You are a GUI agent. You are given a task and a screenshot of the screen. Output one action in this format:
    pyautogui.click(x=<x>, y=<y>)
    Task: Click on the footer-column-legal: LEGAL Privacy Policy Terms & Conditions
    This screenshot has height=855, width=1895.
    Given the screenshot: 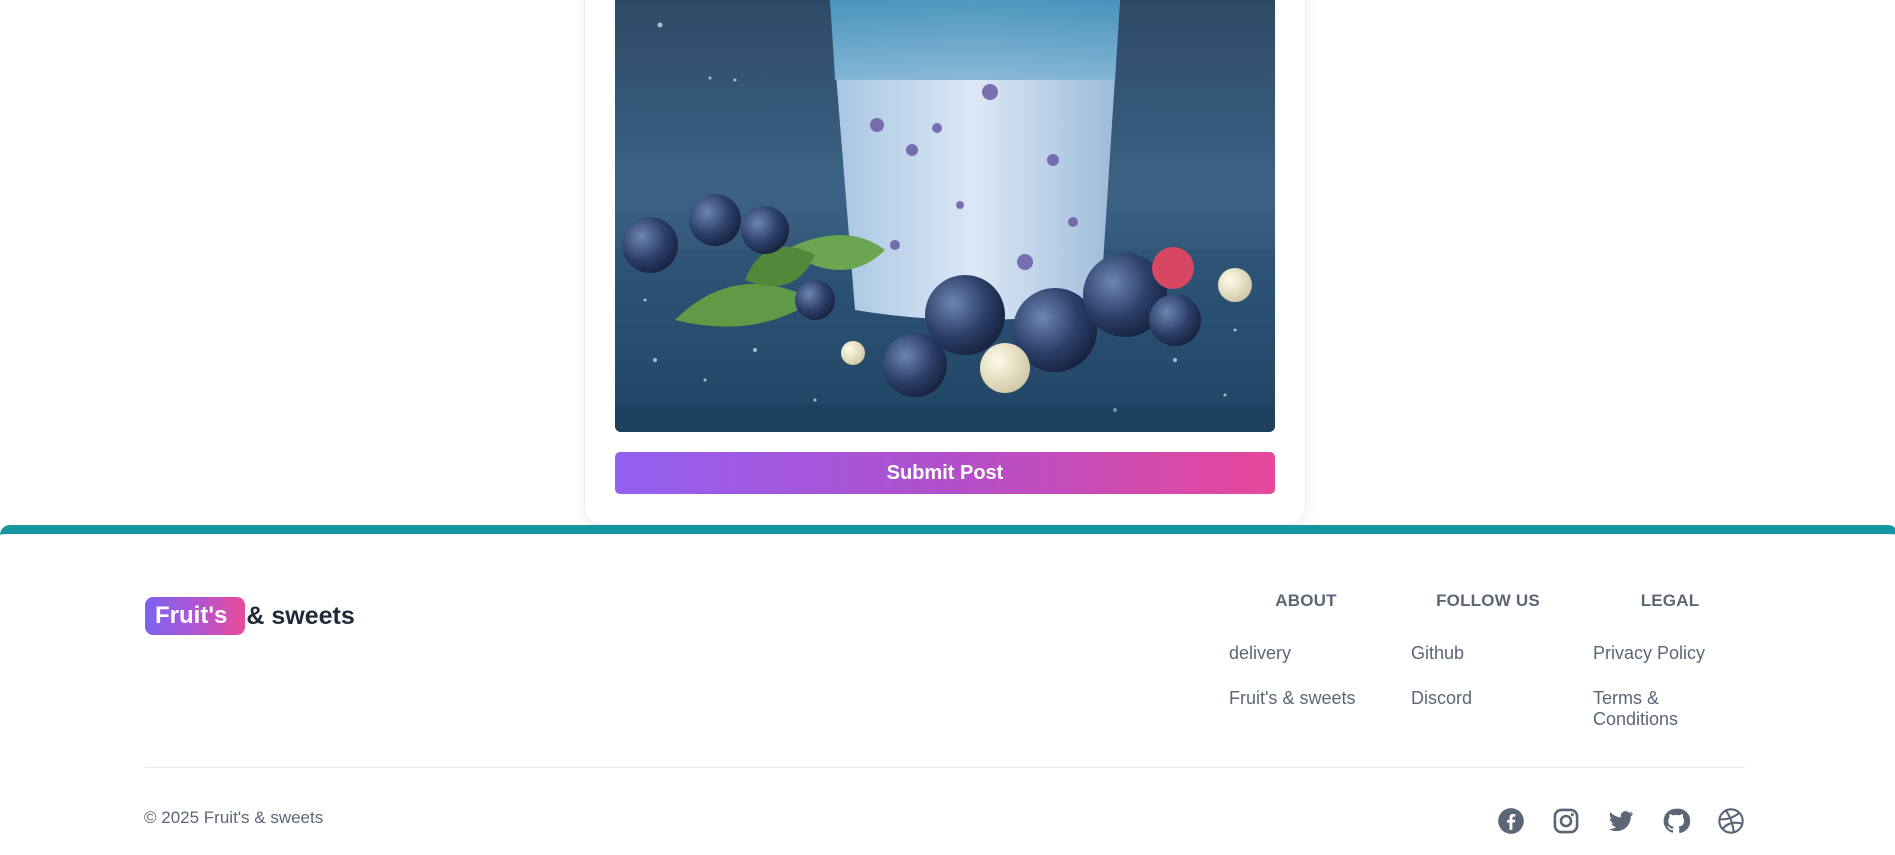 What is the action you would take?
    pyautogui.click(x=1670, y=662)
    